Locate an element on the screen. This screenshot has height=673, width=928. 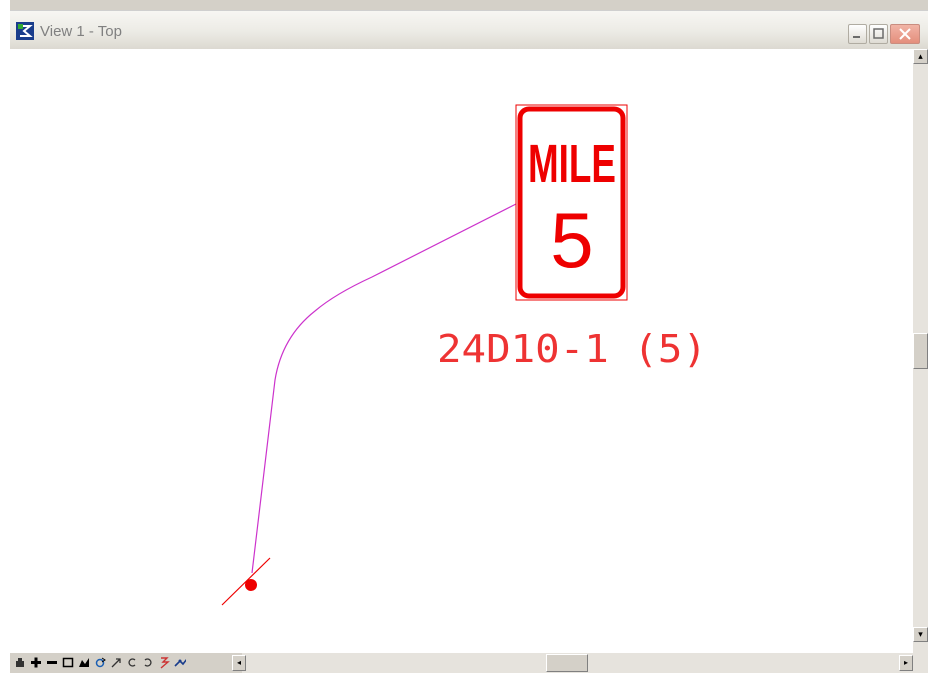
rotate-view-icon is located at coordinates (100, 662).